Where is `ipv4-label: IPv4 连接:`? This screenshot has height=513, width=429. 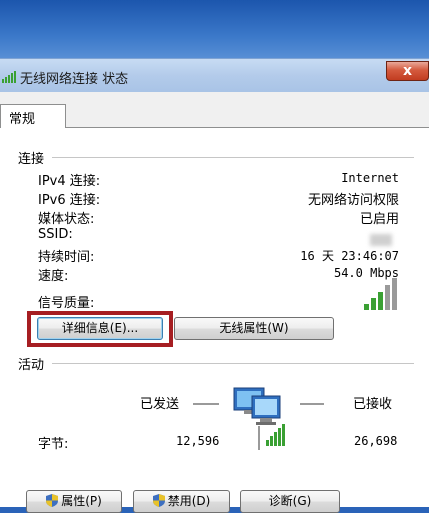
ipv4-label: IPv4 连接: is located at coordinates (69, 181).